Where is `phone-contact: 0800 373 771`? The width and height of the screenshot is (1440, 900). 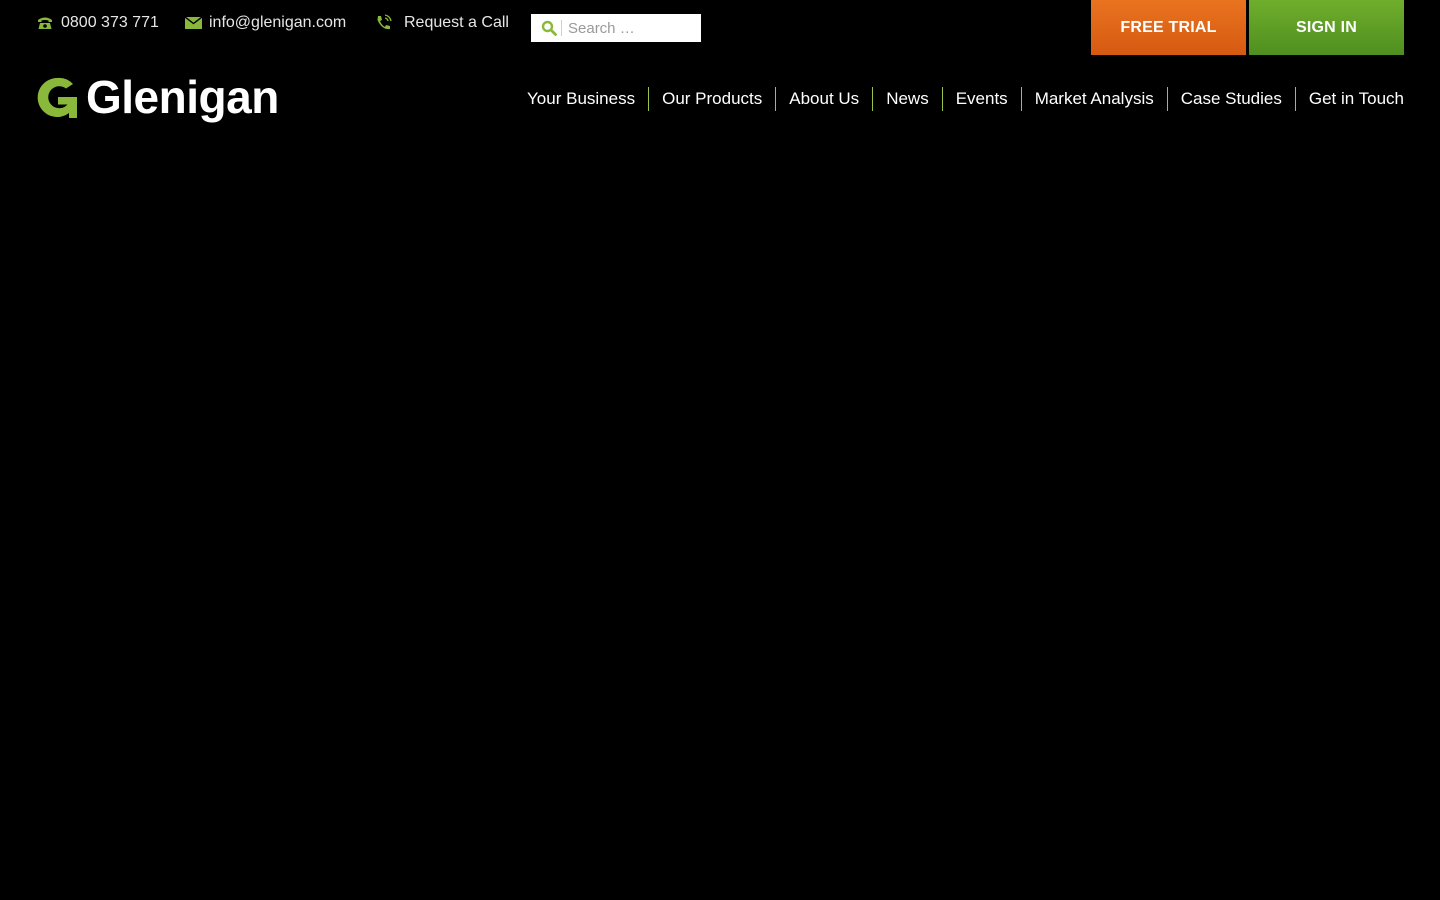
phone-contact: 0800 373 771 is located at coordinates (97, 23).